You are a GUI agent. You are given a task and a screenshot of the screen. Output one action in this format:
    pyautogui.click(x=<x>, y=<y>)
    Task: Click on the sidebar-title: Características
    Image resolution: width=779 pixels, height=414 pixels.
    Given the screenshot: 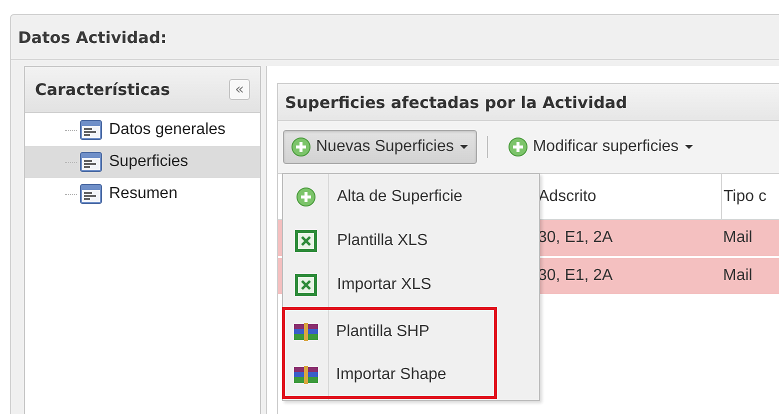 What is the action you would take?
    pyautogui.click(x=102, y=89)
    